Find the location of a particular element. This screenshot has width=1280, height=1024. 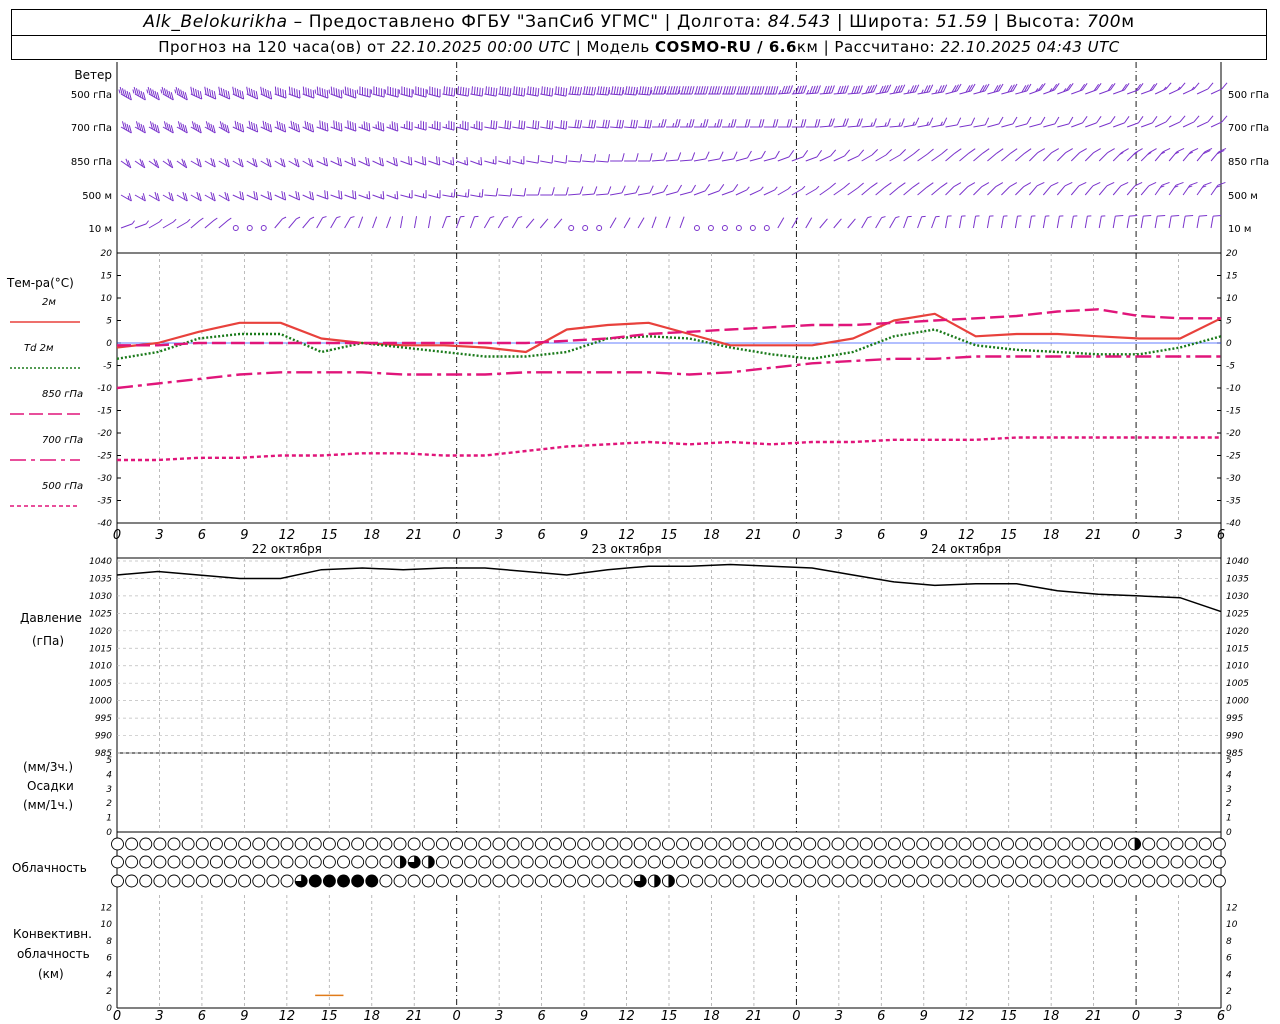

temp-tick-label-left: -35 is located at coordinates (104, 502).